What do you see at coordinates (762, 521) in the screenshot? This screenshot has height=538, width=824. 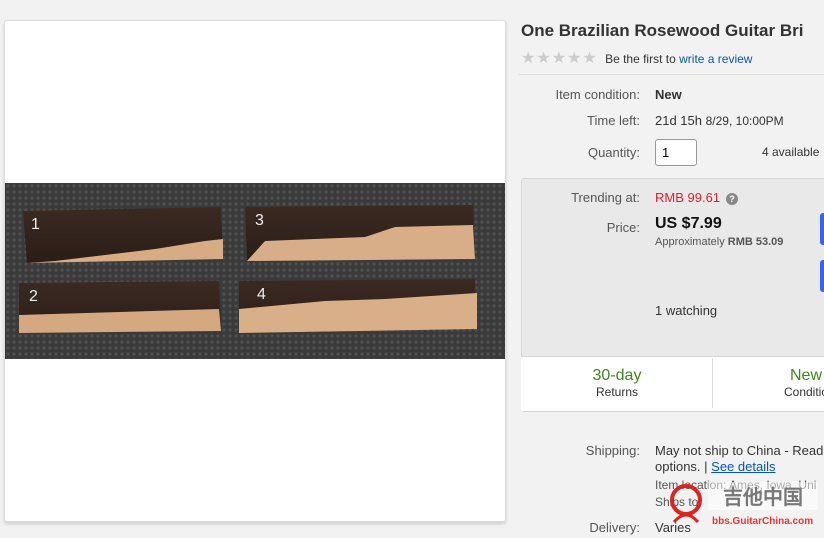 I see `watermark-url: bbs.GuitarChina.com` at bounding box center [762, 521].